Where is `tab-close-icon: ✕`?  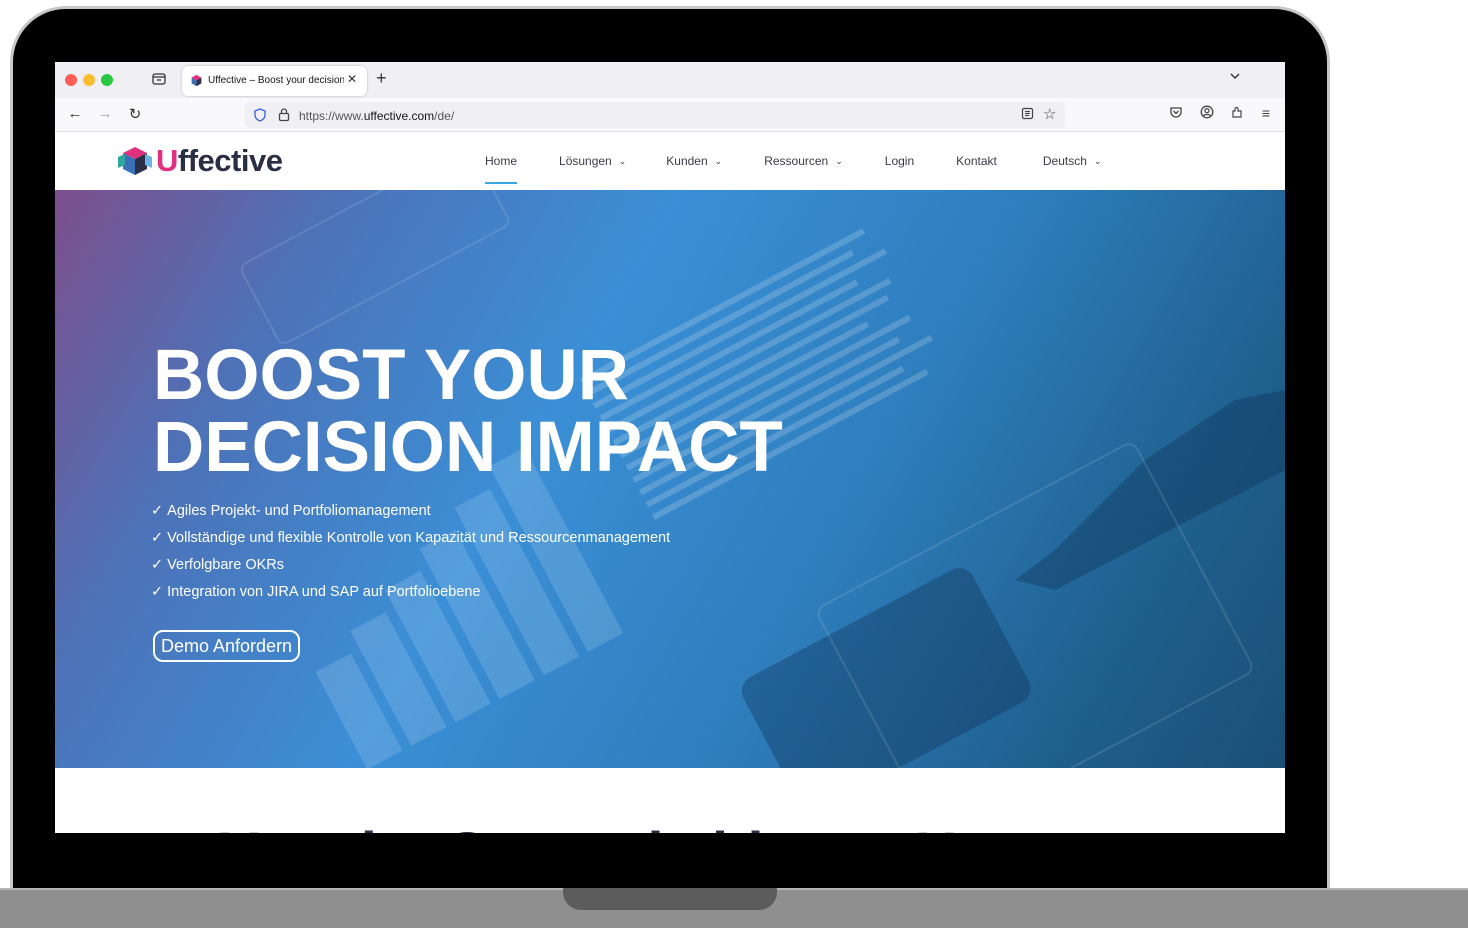 tab-close-icon: ✕ is located at coordinates (352, 79).